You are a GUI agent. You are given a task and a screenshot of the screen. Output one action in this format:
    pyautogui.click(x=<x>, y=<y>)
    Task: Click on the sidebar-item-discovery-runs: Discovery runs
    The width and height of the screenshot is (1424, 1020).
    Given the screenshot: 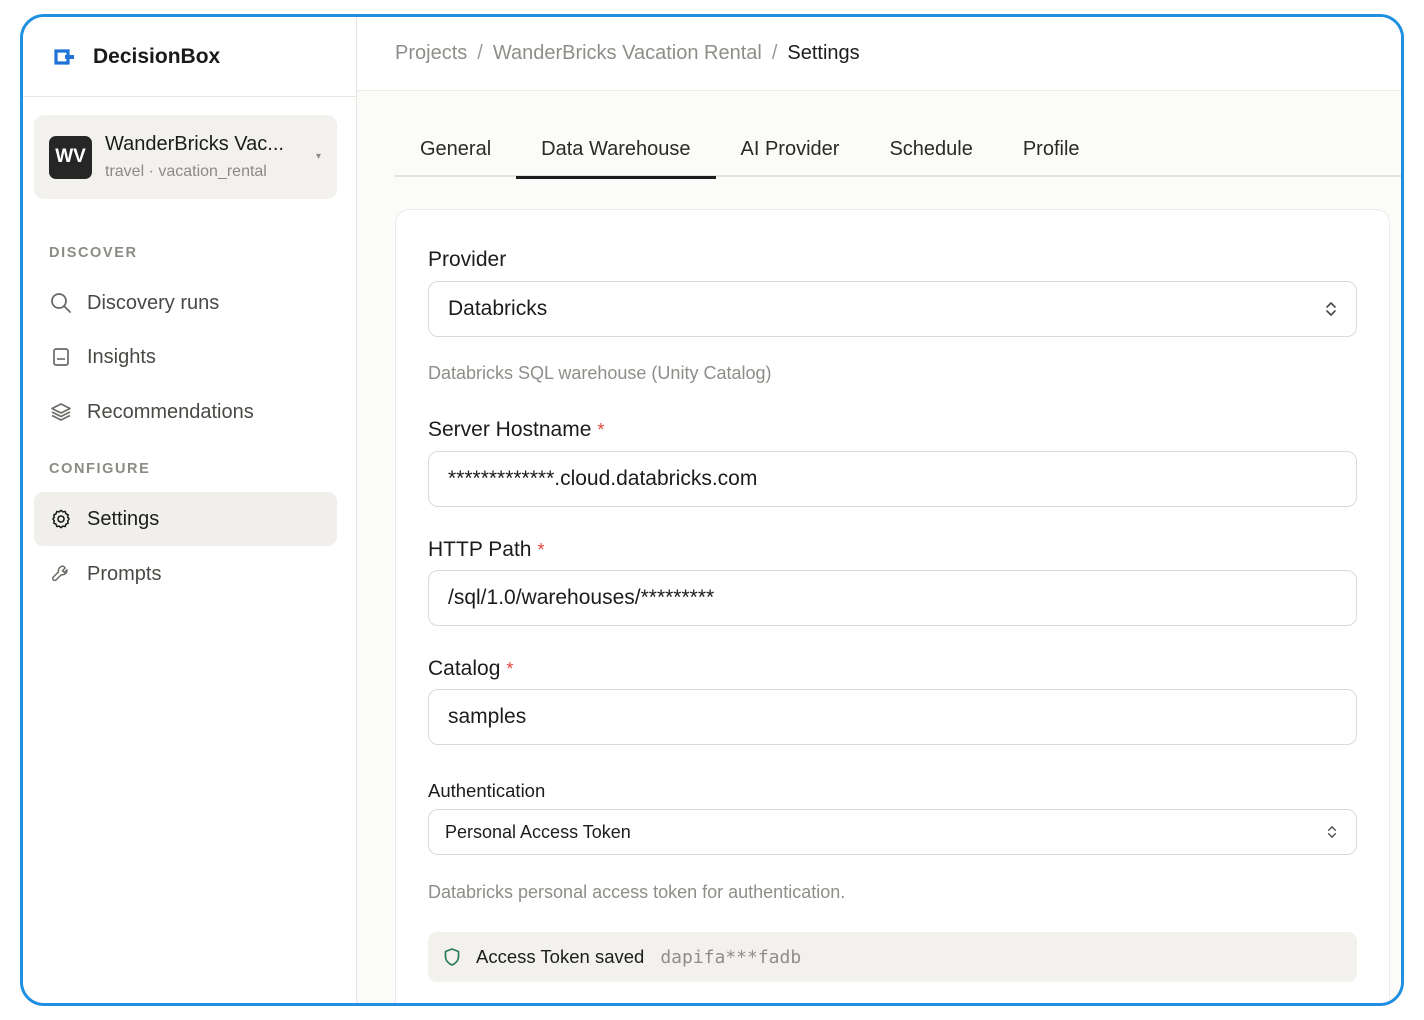 What is the action you would take?
    pyautogui.click(x=185, y=303)
    